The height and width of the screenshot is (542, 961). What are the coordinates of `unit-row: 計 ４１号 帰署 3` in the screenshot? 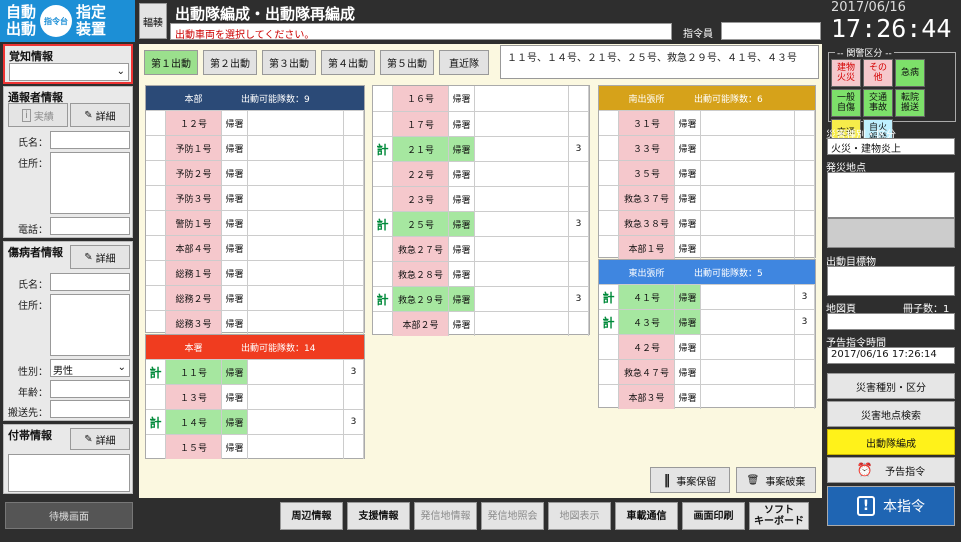 It's located at (707, 296).